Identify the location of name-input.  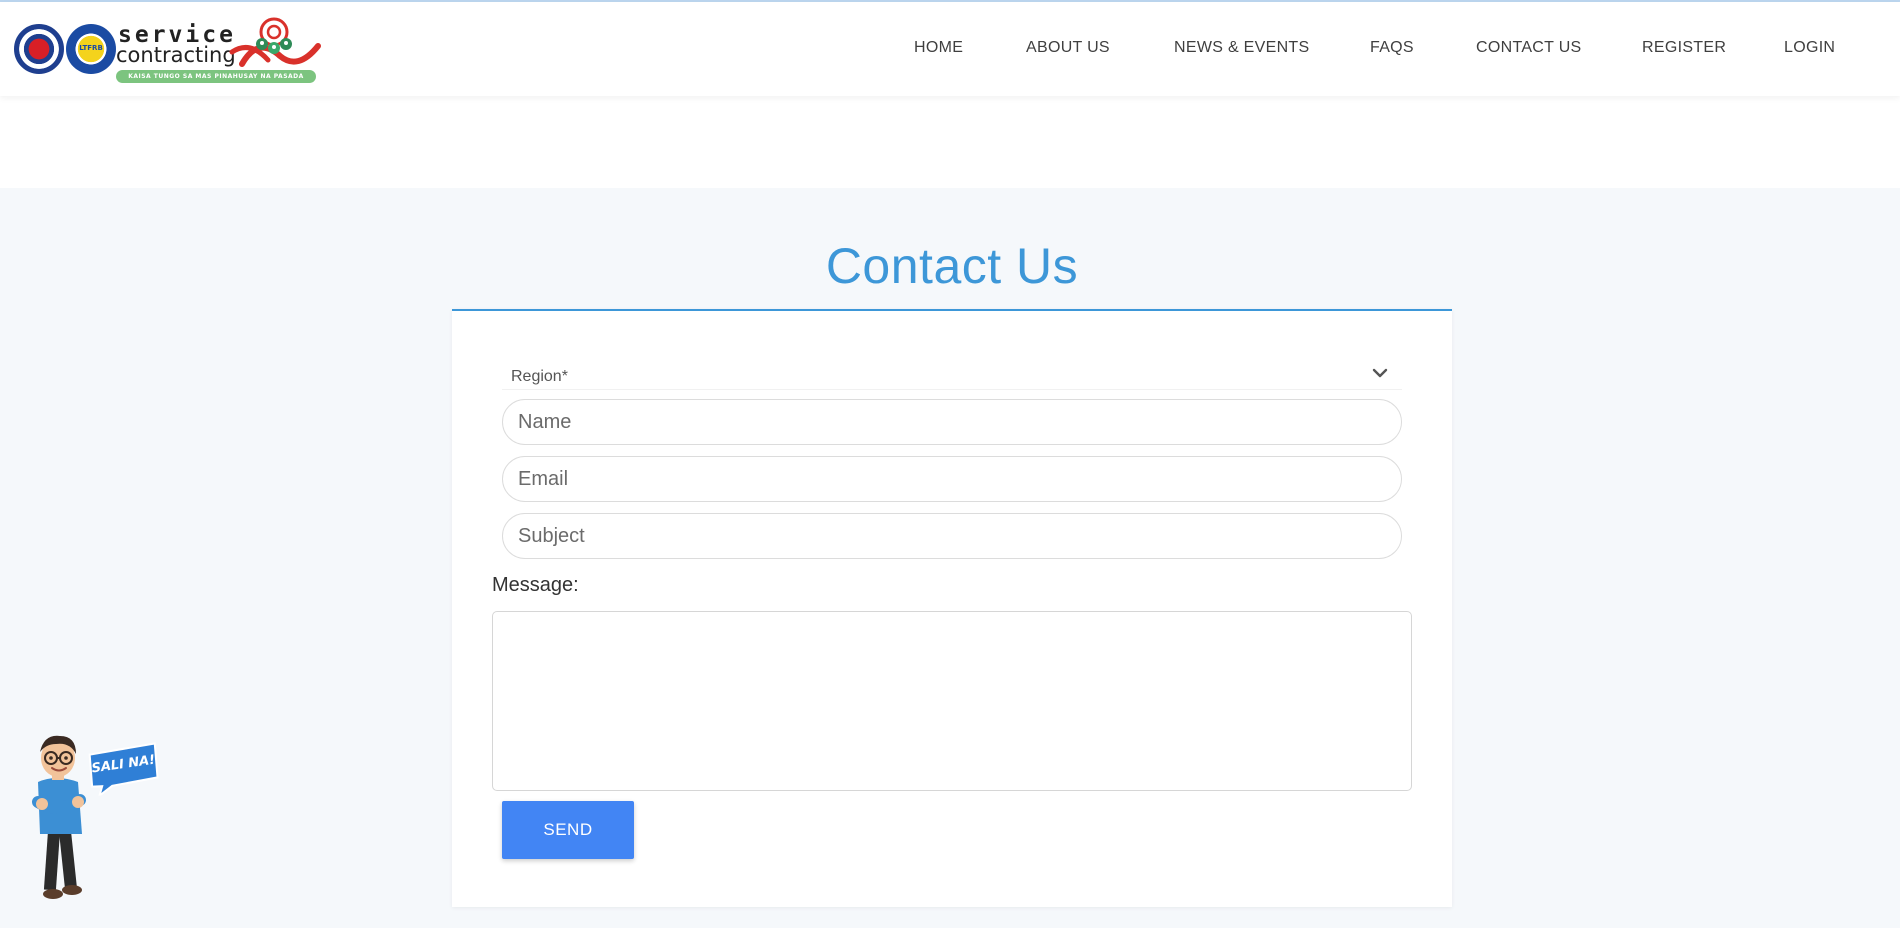
(952, 422).